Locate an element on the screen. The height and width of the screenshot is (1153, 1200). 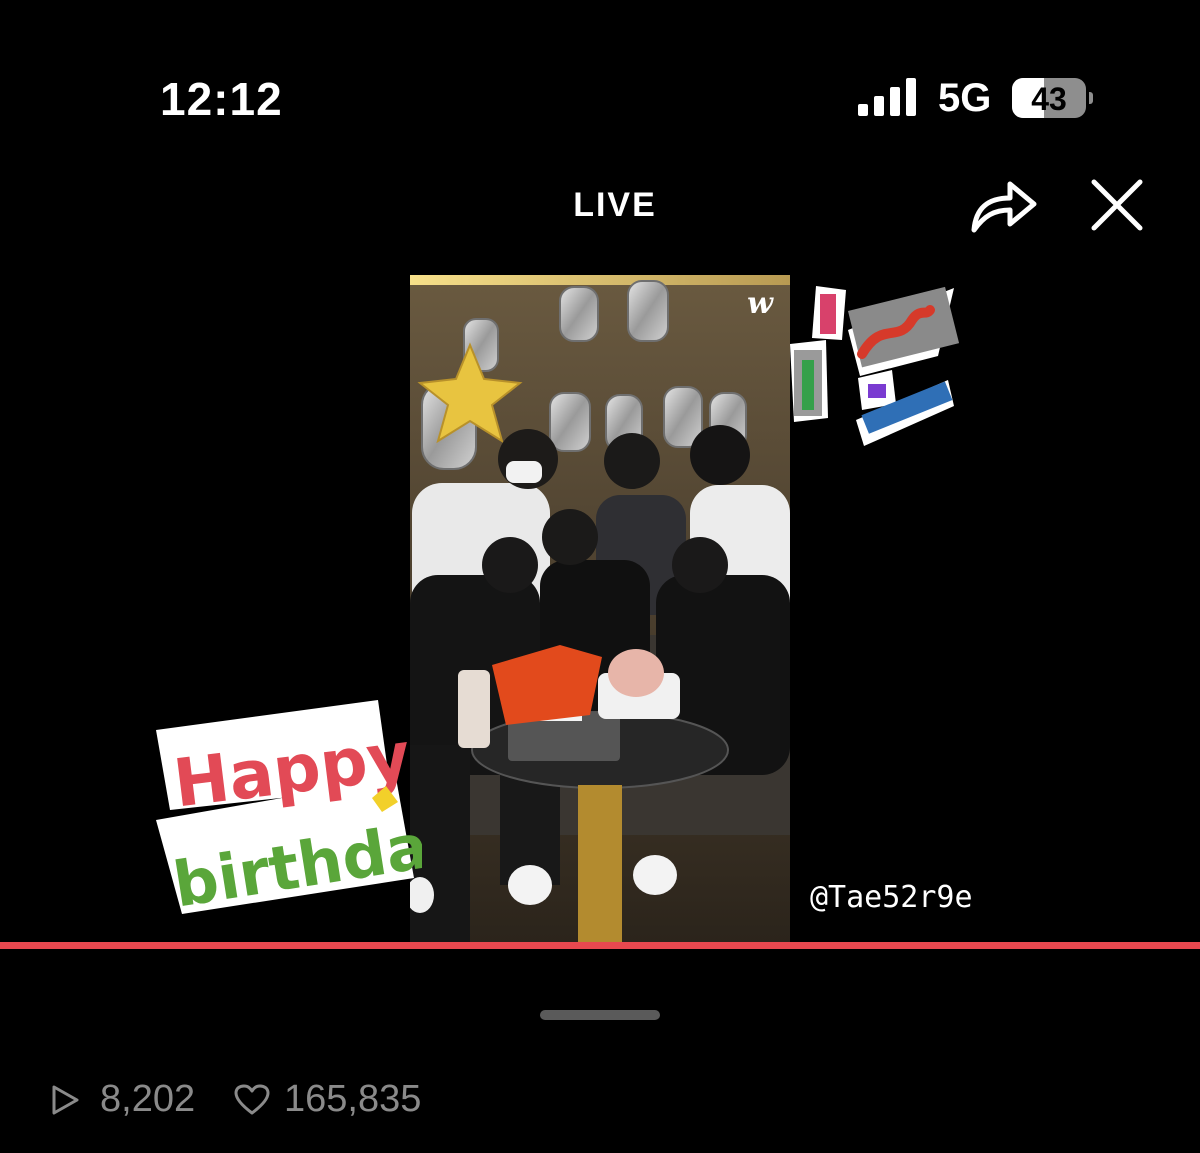
likes-count: 165,835 is located at coordinates (353, 1099).